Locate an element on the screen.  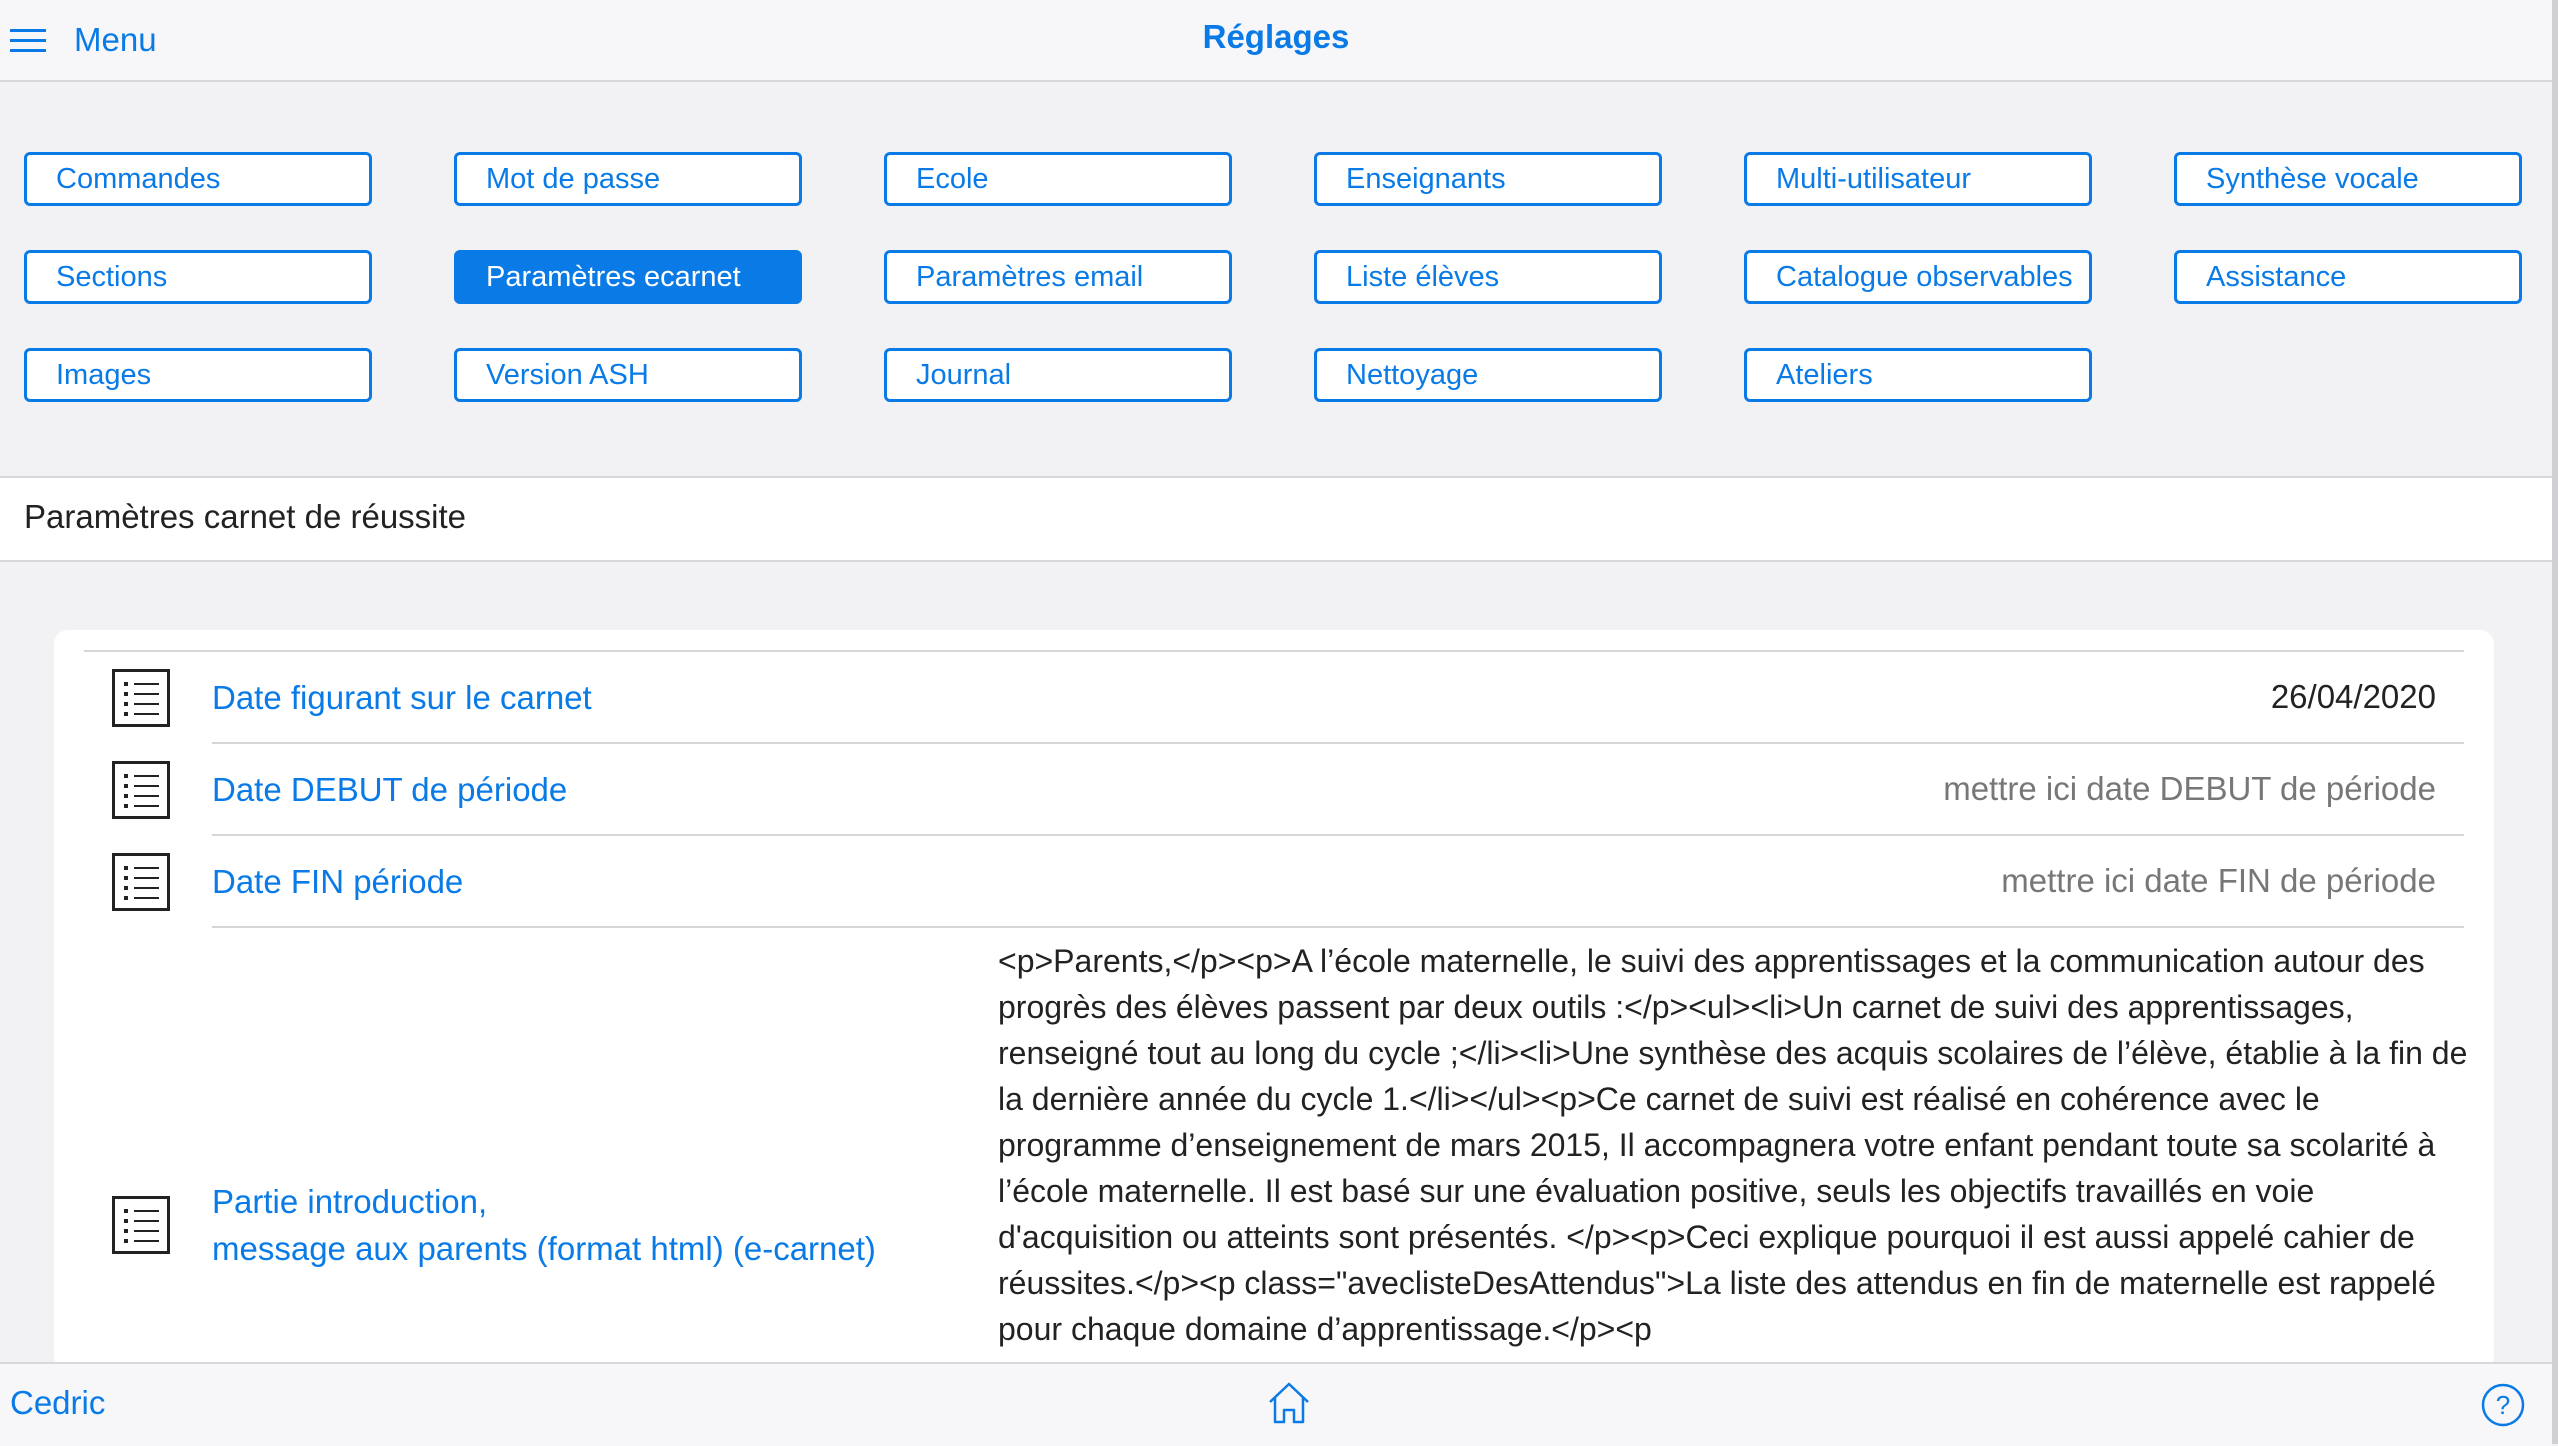
catalogue-observables-button: Catalogue observables is located at coordinates (1918, 277).